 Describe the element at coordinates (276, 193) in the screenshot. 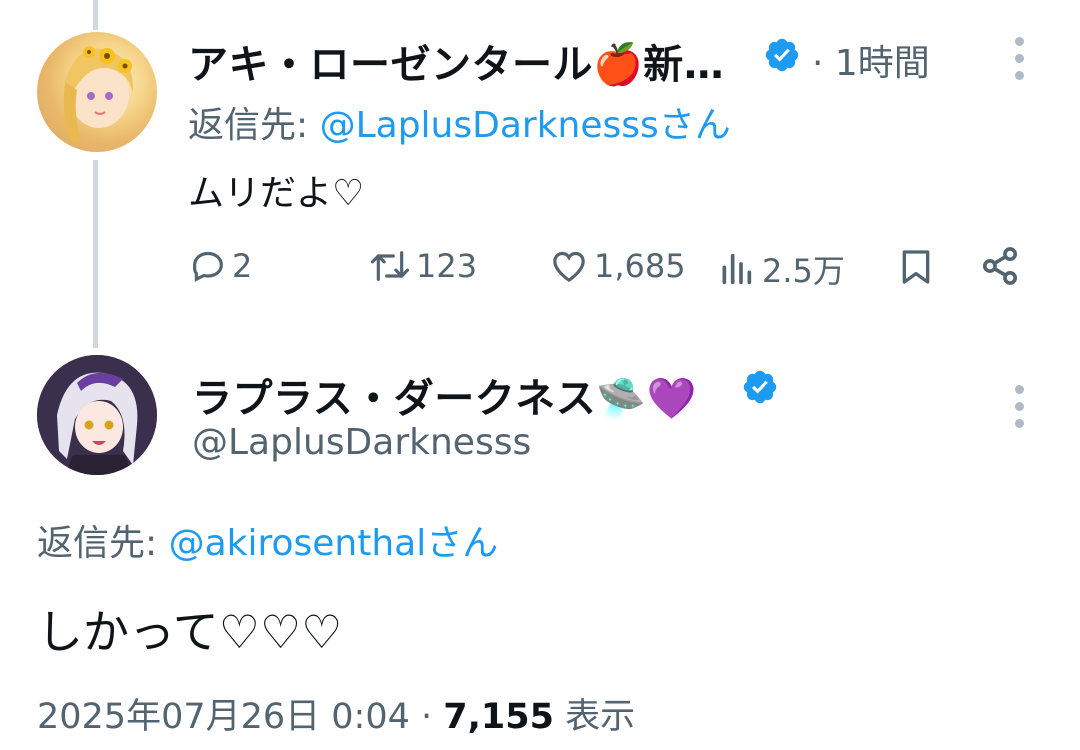

I see `tweet-text: ムリだよ♡` at that location.